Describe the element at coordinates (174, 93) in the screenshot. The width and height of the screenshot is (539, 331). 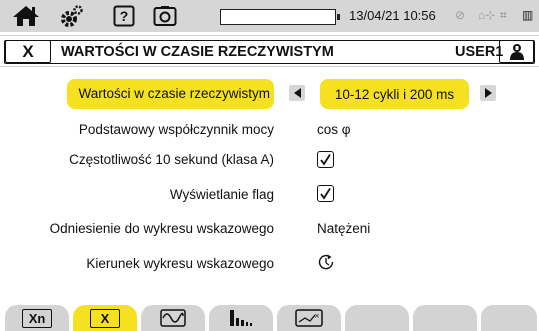
I see `realtime-label-text: Wartości w czasie rzeczywistym` at that location.